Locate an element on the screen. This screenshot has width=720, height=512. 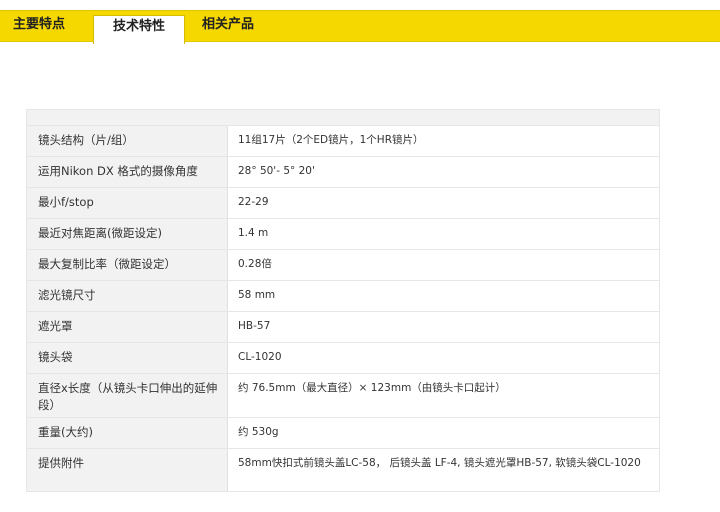
spec-label: 提供附件 is located at coordinates (127, 470).